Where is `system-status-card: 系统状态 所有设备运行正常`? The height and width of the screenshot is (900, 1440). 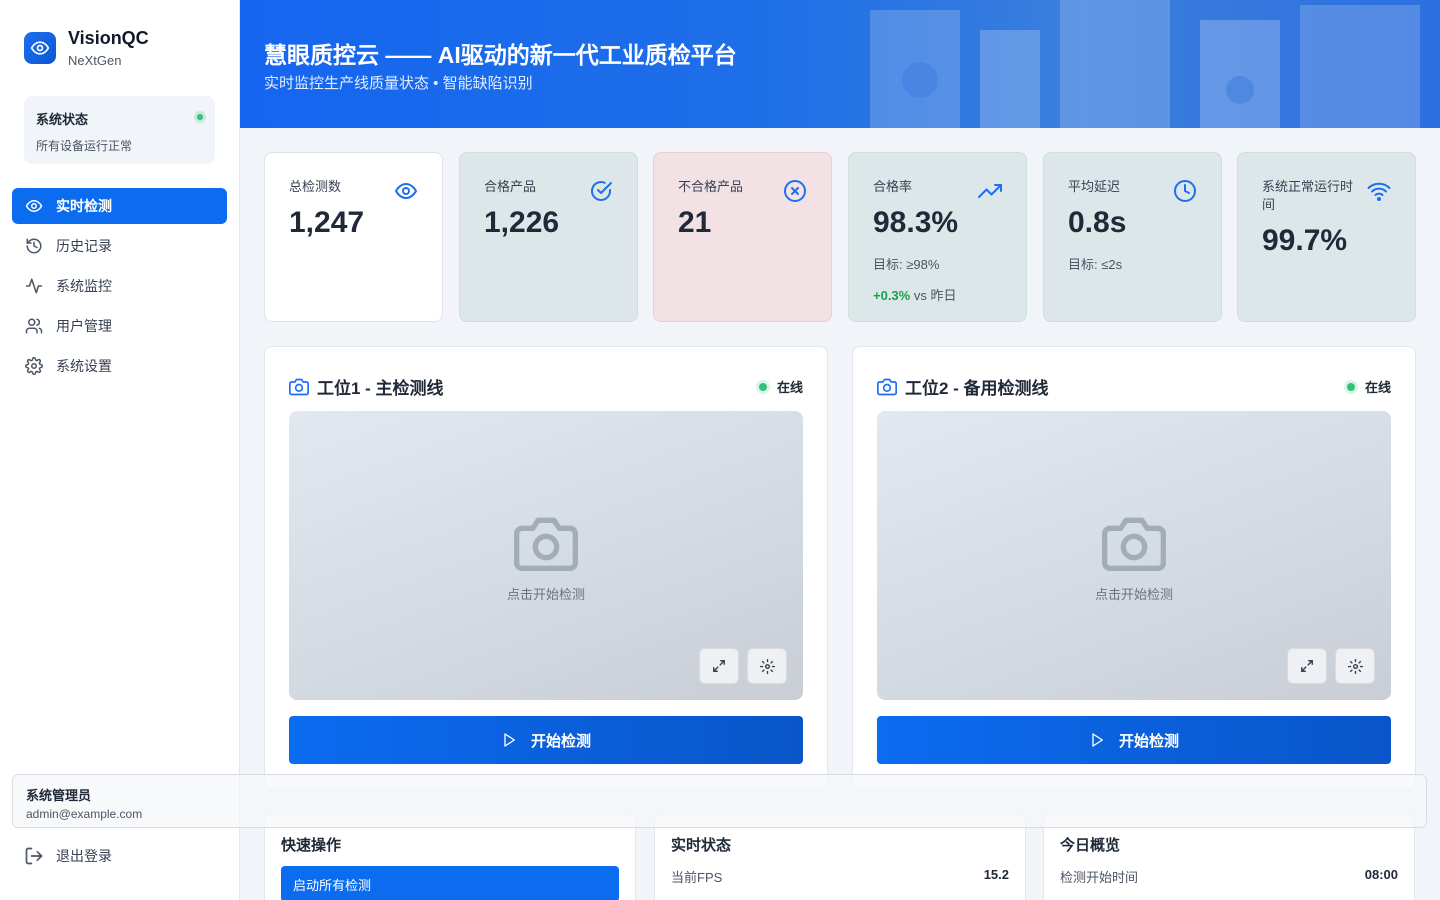
system-status-card: 系统状态 所有设备运行正常 is located at coordinates (119, 130).